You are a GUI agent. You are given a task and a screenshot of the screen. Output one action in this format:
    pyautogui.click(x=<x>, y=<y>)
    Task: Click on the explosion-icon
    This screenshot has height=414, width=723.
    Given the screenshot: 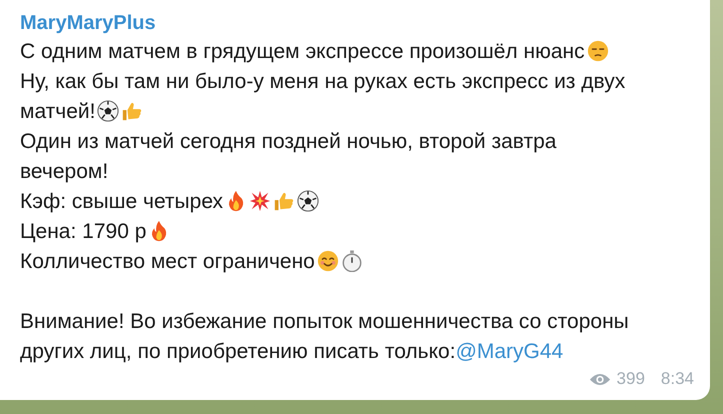 What is the action you would take?
    pyautogui.click(x=260, y=201)
    